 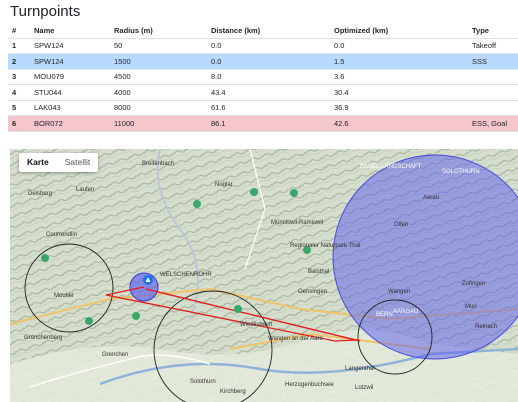 What do you see at coordinates (268, 77) in the screenshot?
I see `cell-distance: 8.0` at bounding box center [268, 77].